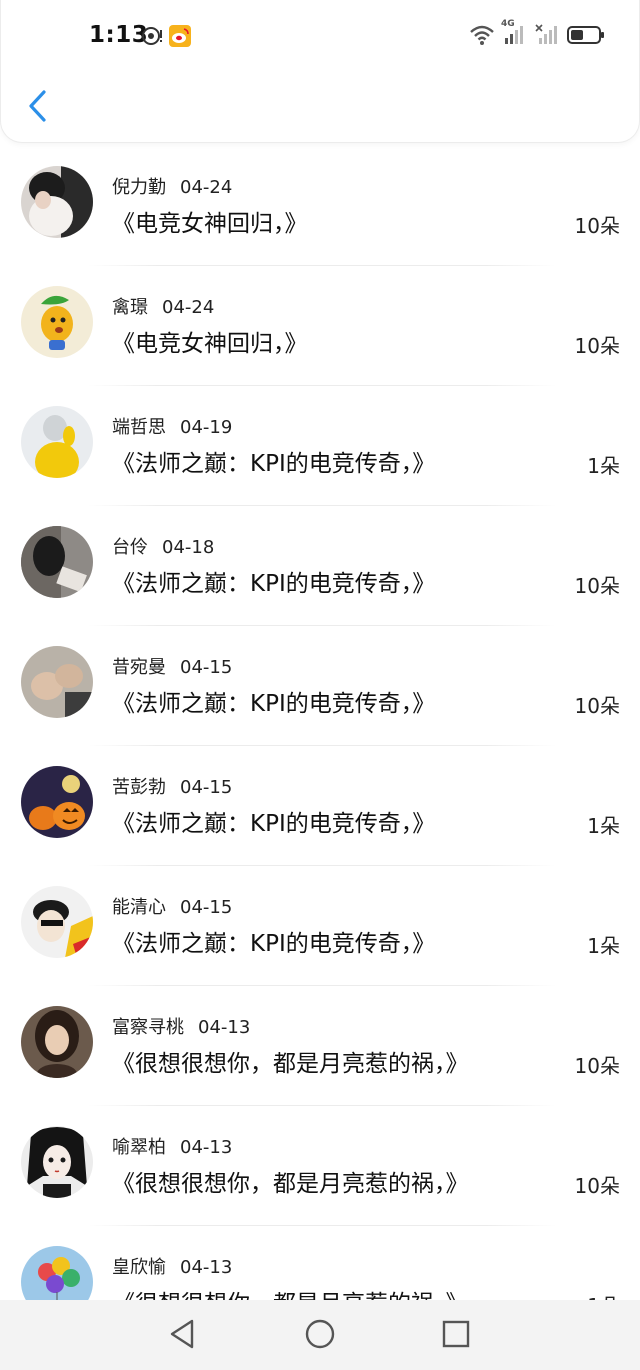 This screenshot has width=640, height=1370. What do you see at coordinates (139, 1147) in the screenshot?
I see `user-name: 喻翠柏` at bounding box center [139, 1147].